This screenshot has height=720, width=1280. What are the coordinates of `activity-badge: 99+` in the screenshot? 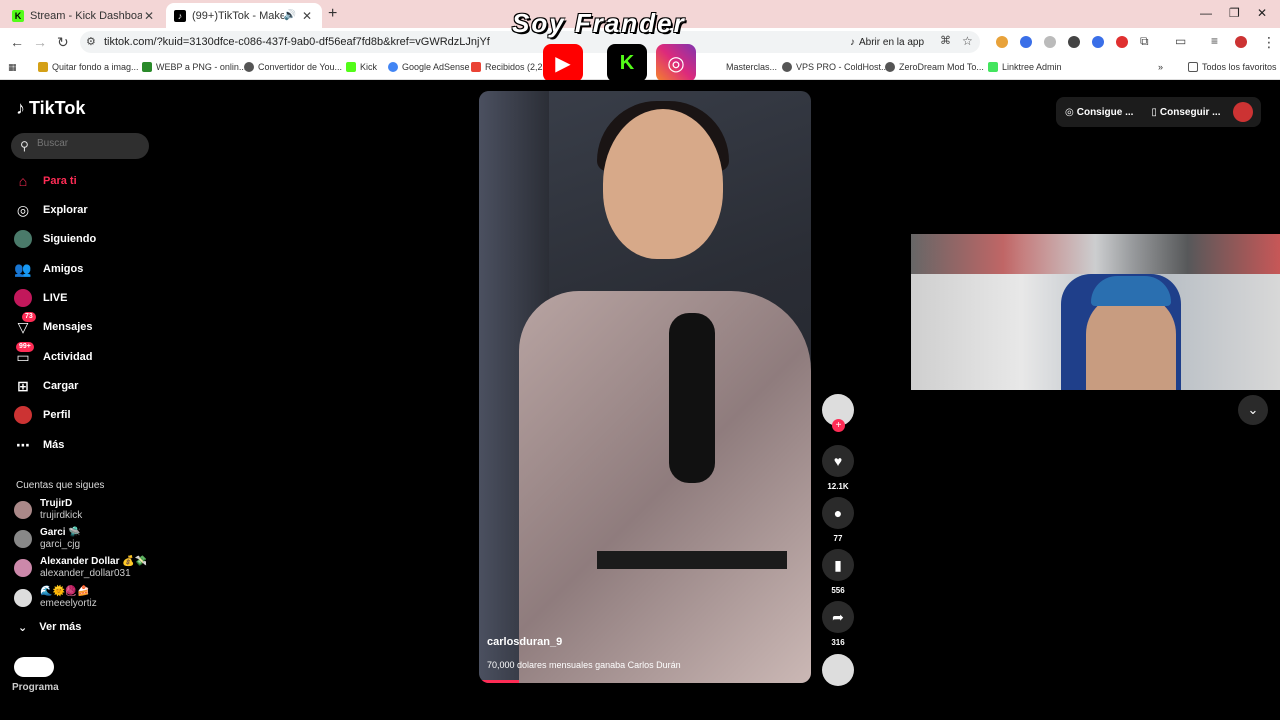 It's located at (25, 347).